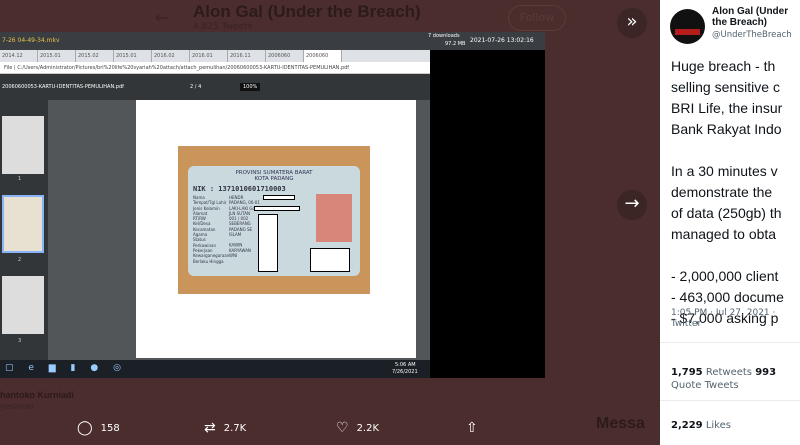  What do you see at coordinates (20, 260) in the screenshot?
I see `thumb-label: 2` at bounding box center [20, 260].